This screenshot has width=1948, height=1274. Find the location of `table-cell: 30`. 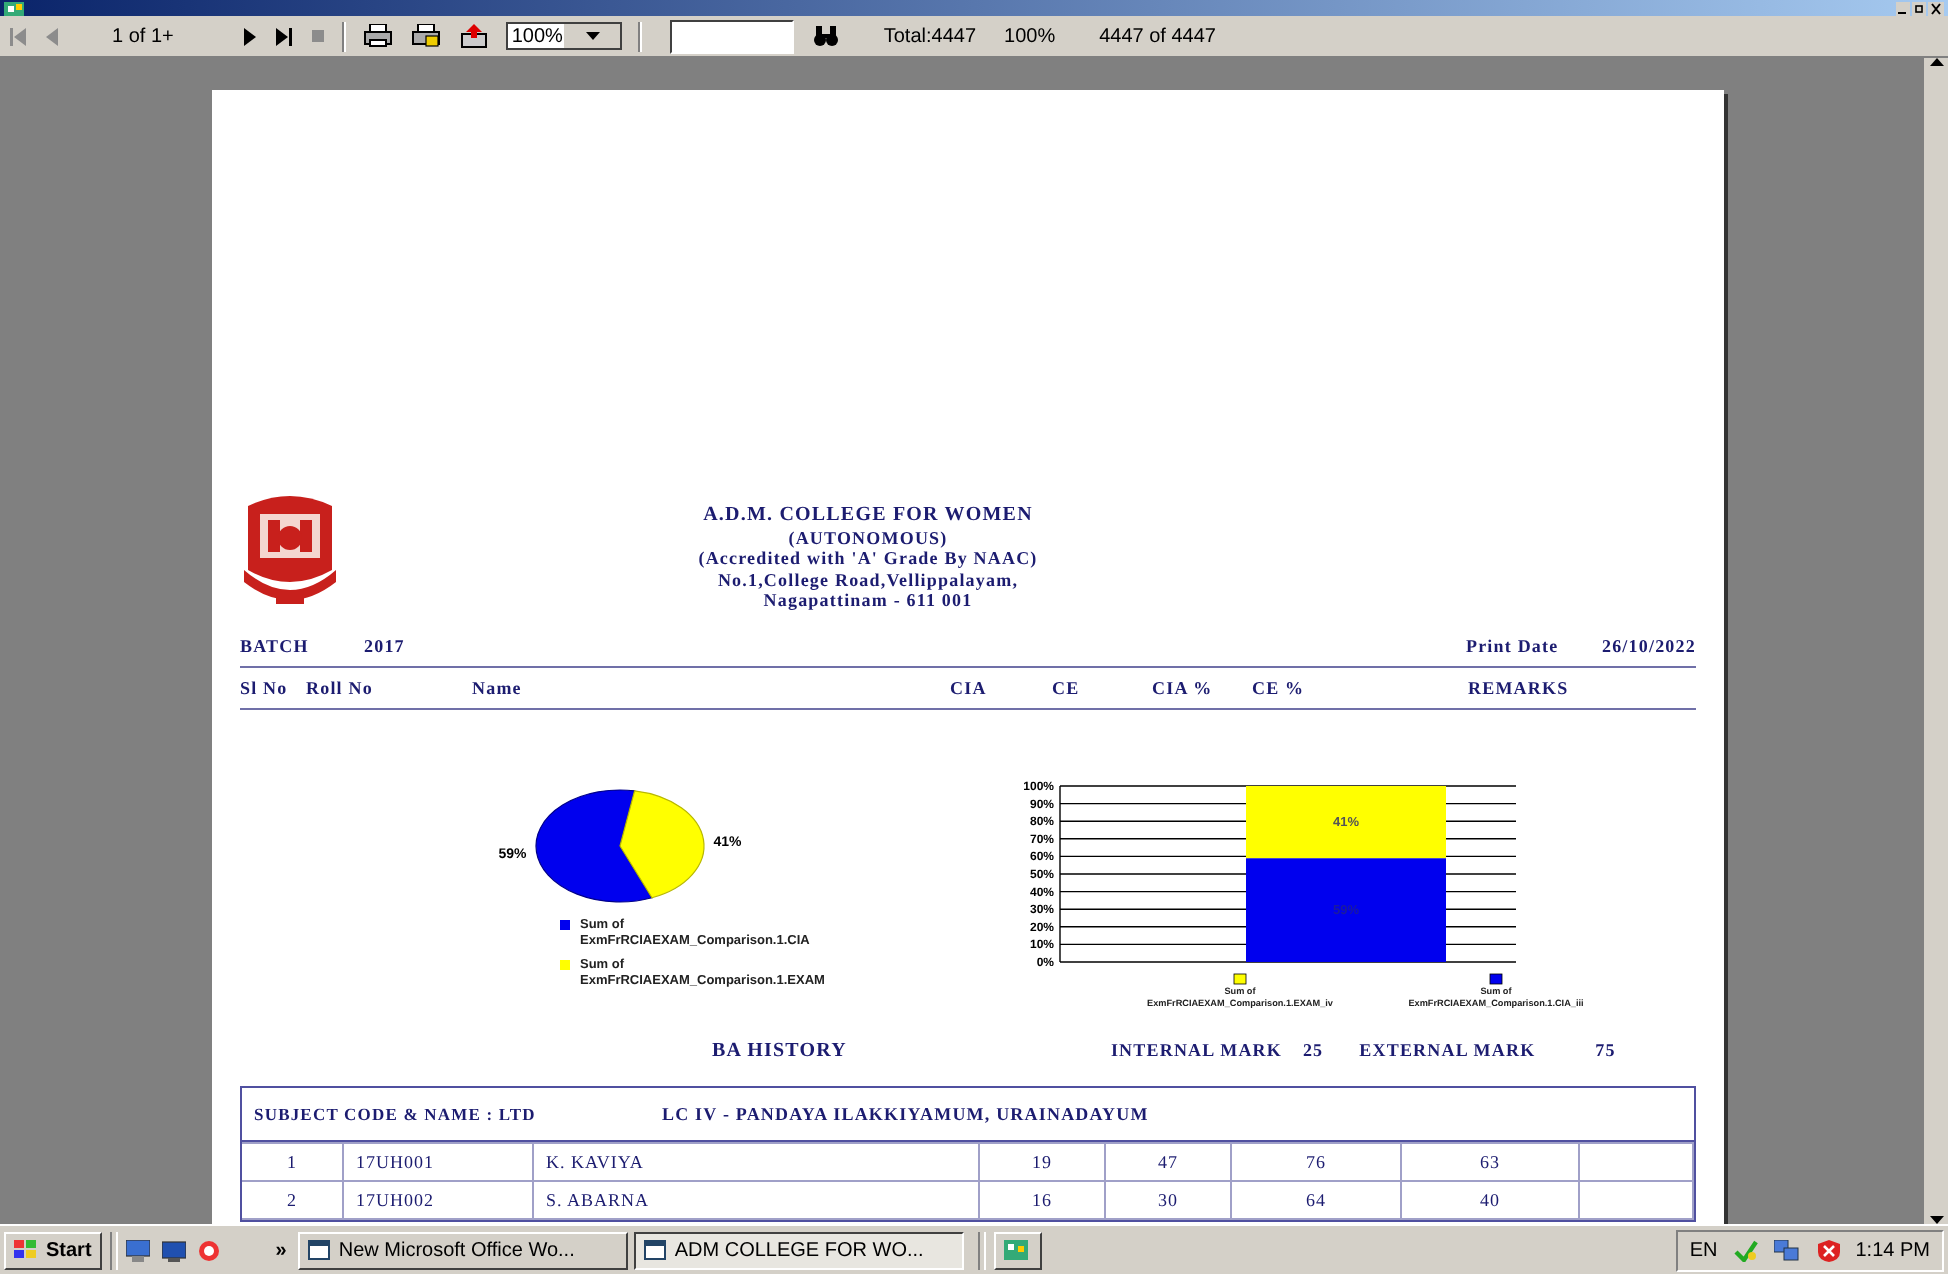

table-cell: 30 is located at coordinates (1168, 1200).